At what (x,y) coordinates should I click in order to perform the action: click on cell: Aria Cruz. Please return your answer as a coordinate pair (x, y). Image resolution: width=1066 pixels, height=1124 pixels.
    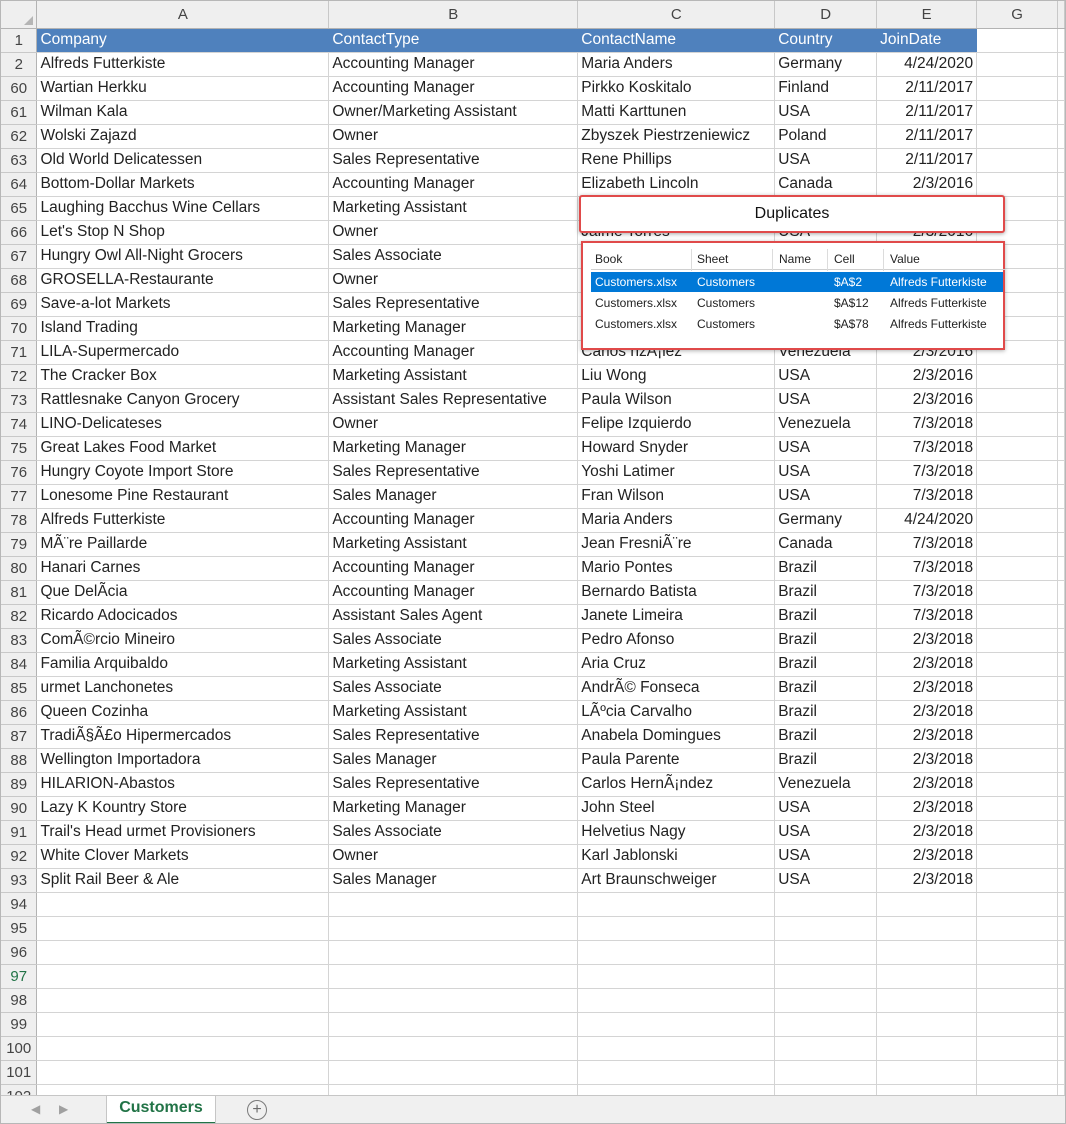
    Looking at the image, I should click on (676, 664).